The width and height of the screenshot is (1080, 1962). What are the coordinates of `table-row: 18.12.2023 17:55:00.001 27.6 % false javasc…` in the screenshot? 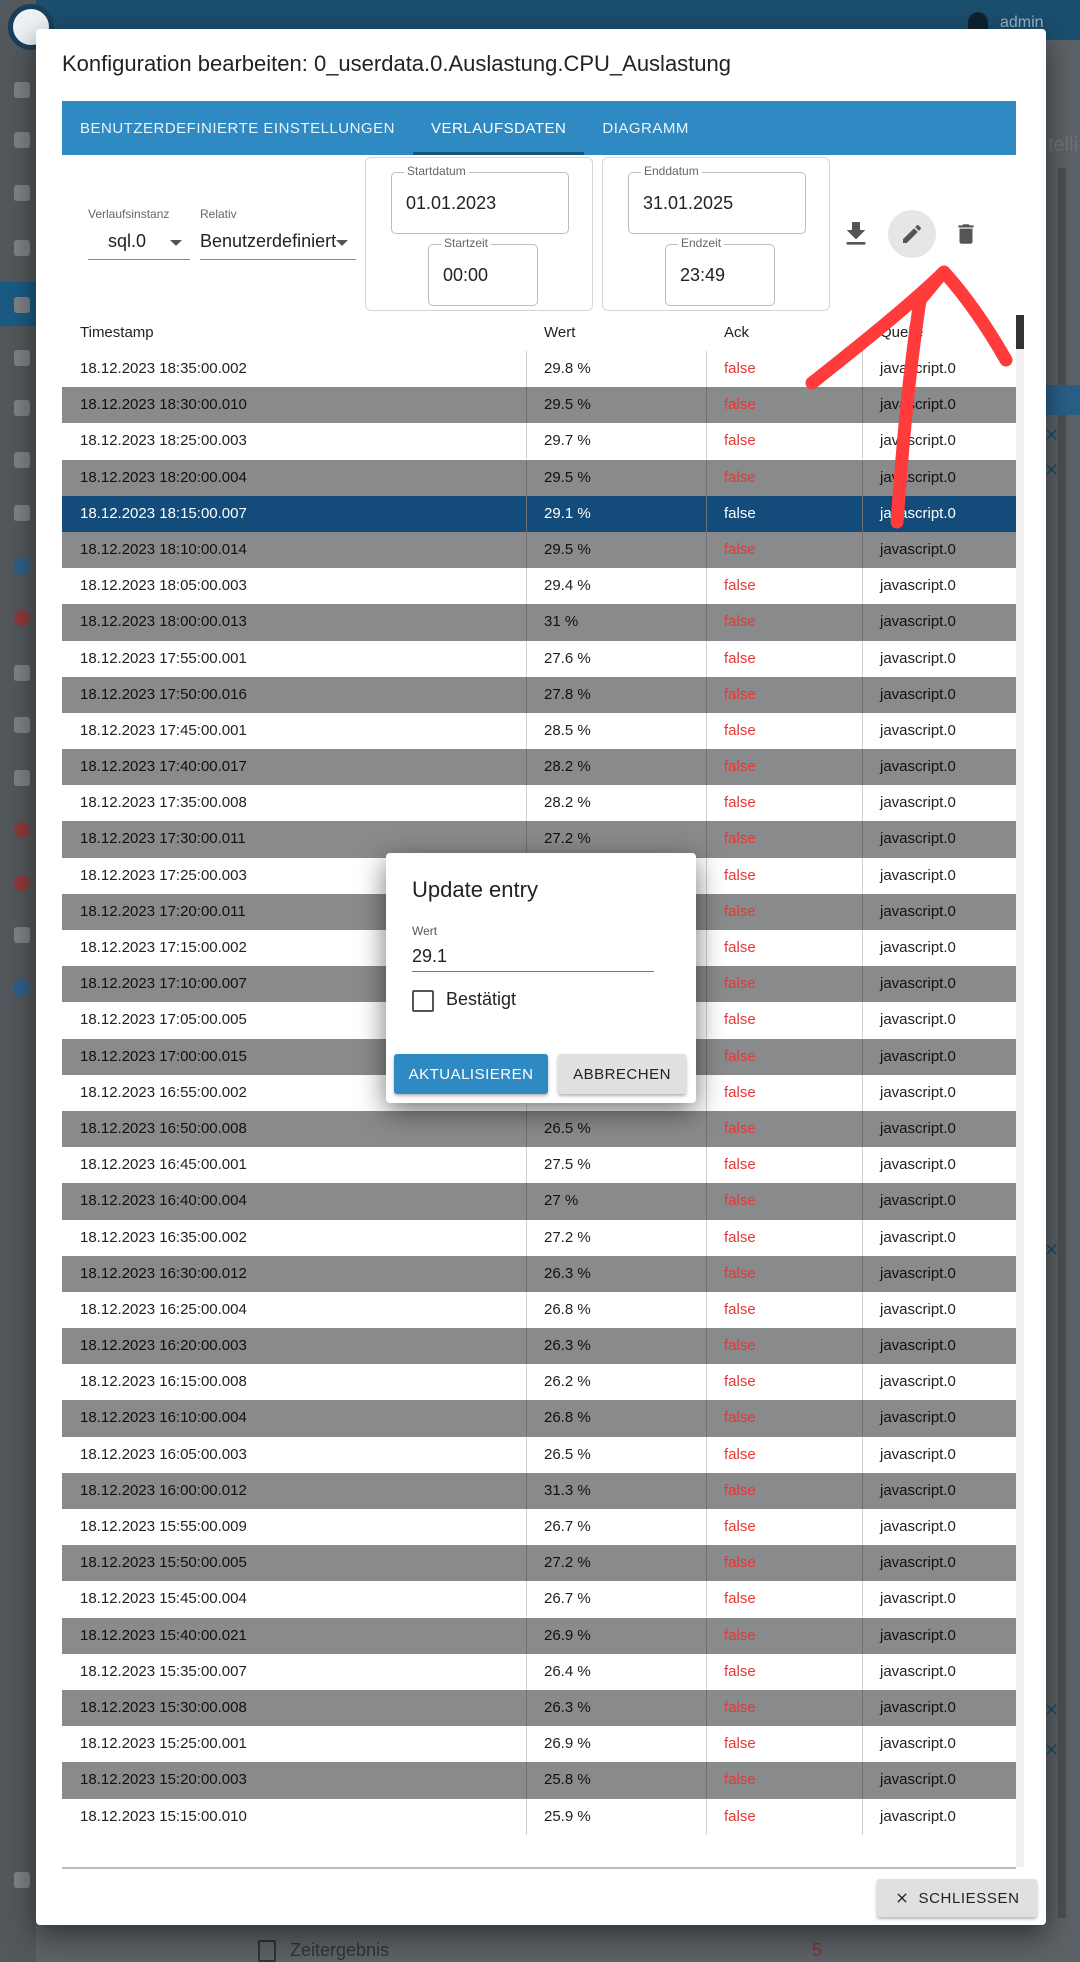 It's located at (539, 658).